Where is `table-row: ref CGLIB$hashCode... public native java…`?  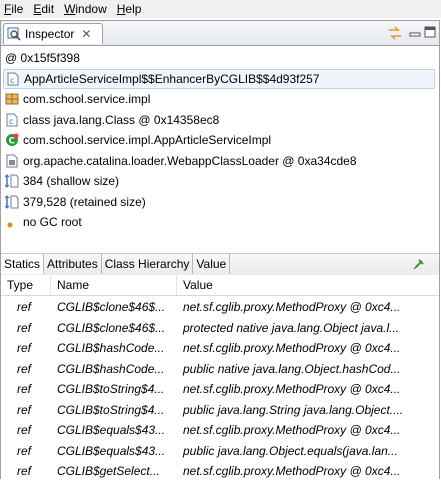 table-row: ref CGLIB$hashCode... public native java… is located at coordinates (220, 369).